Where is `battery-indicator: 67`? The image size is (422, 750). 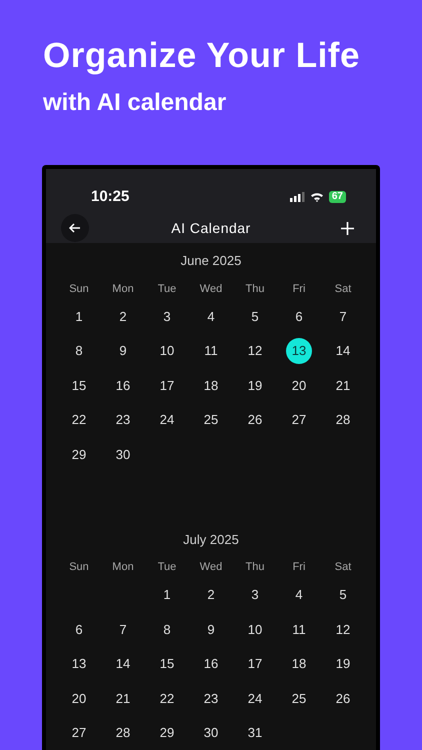 battery-indicator: 67 is located at coordinates (337, 197).